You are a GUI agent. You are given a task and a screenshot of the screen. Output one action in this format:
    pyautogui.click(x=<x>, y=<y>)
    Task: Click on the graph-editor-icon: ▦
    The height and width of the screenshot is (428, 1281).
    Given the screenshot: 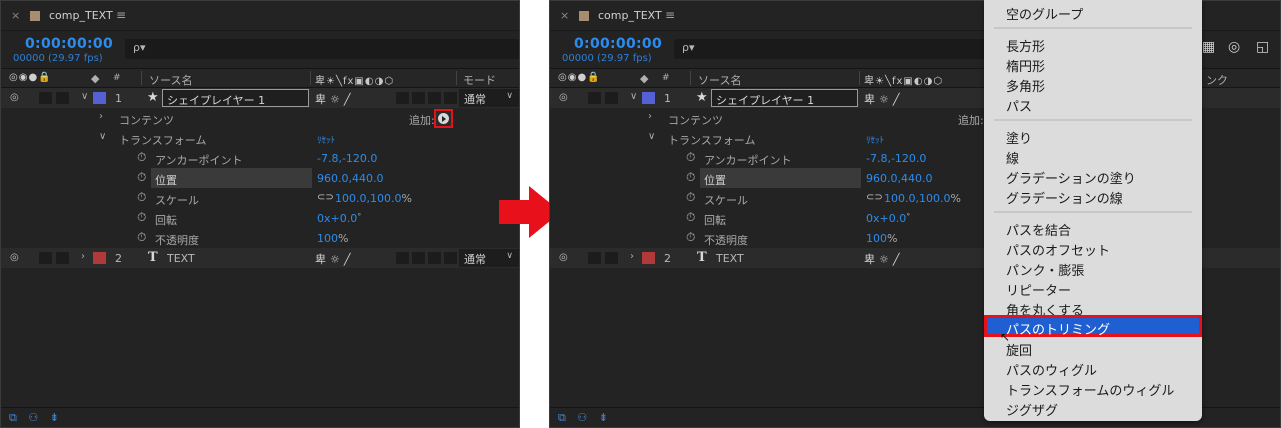 What is the action you would take?
    pyautogui.click(x=1208, y=47)
    